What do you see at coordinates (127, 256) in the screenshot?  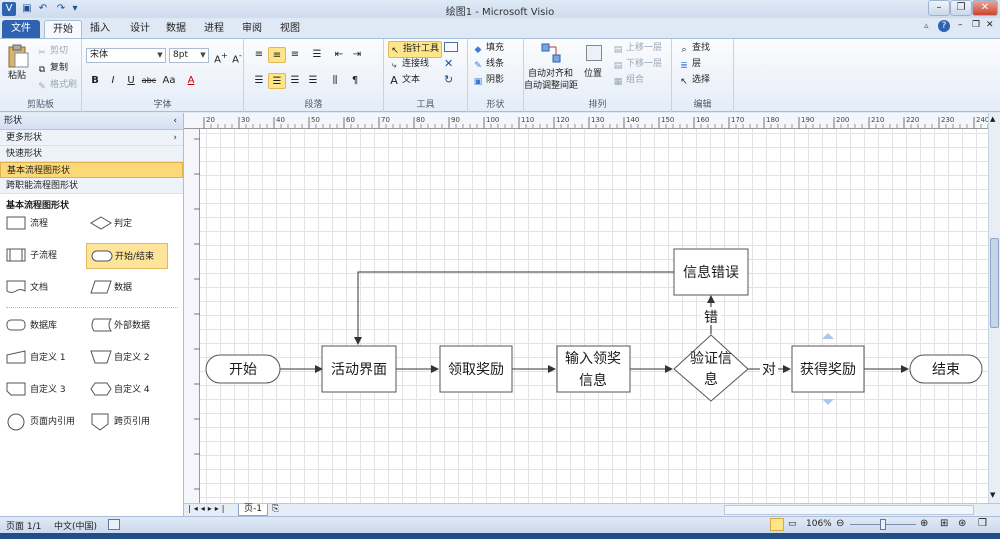 I see `stencil-start-end: 开始/结束` at bounding box center [127, 256].